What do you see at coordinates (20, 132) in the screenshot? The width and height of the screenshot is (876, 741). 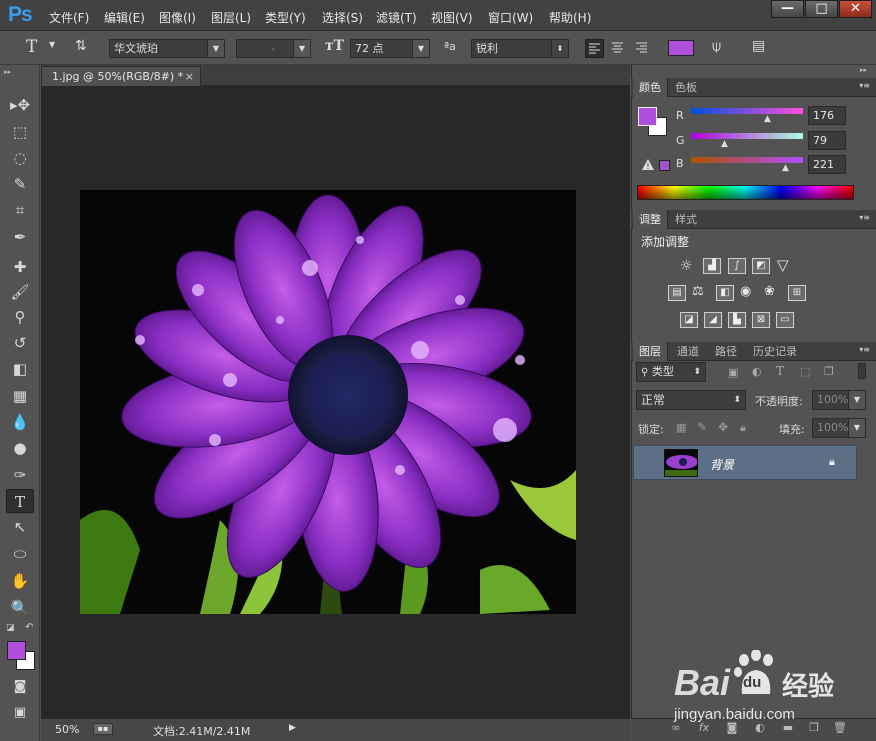 I see `marquee-tool-icon: ⬚` at bounding box center [20, 132].